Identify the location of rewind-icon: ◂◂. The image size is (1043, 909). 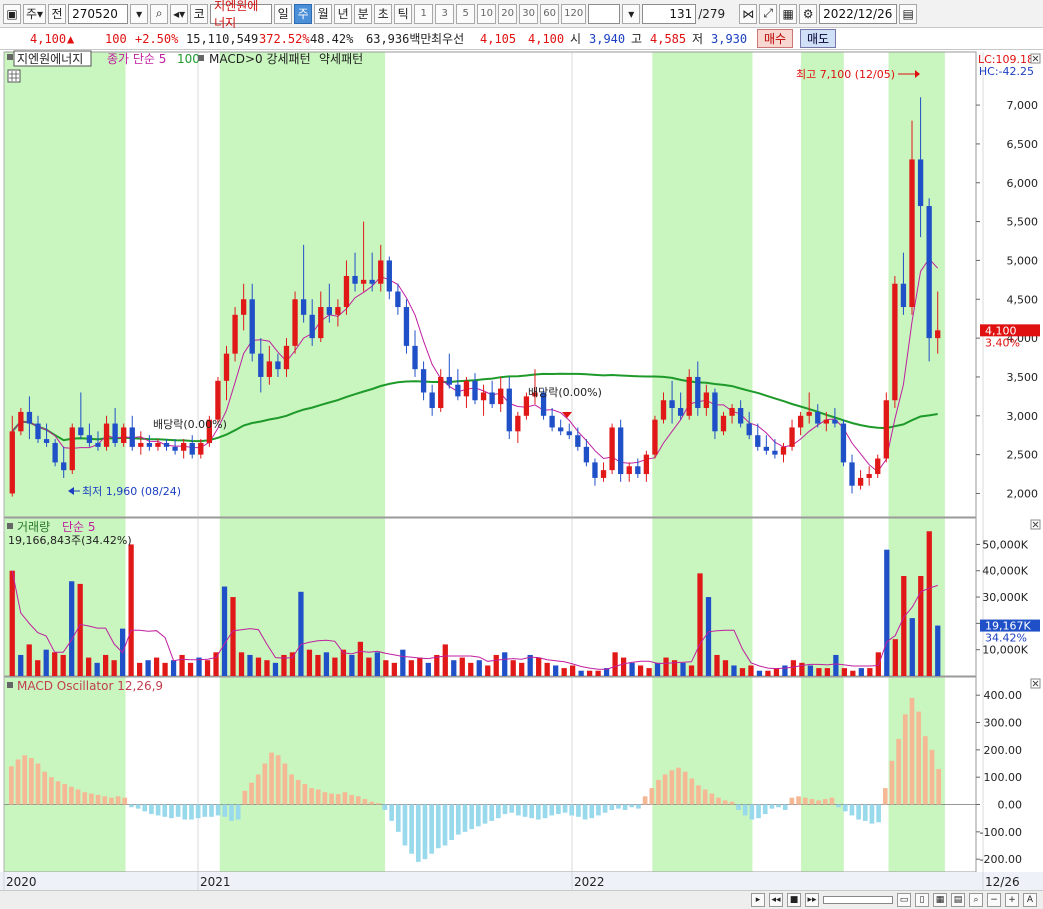
(776, 900).